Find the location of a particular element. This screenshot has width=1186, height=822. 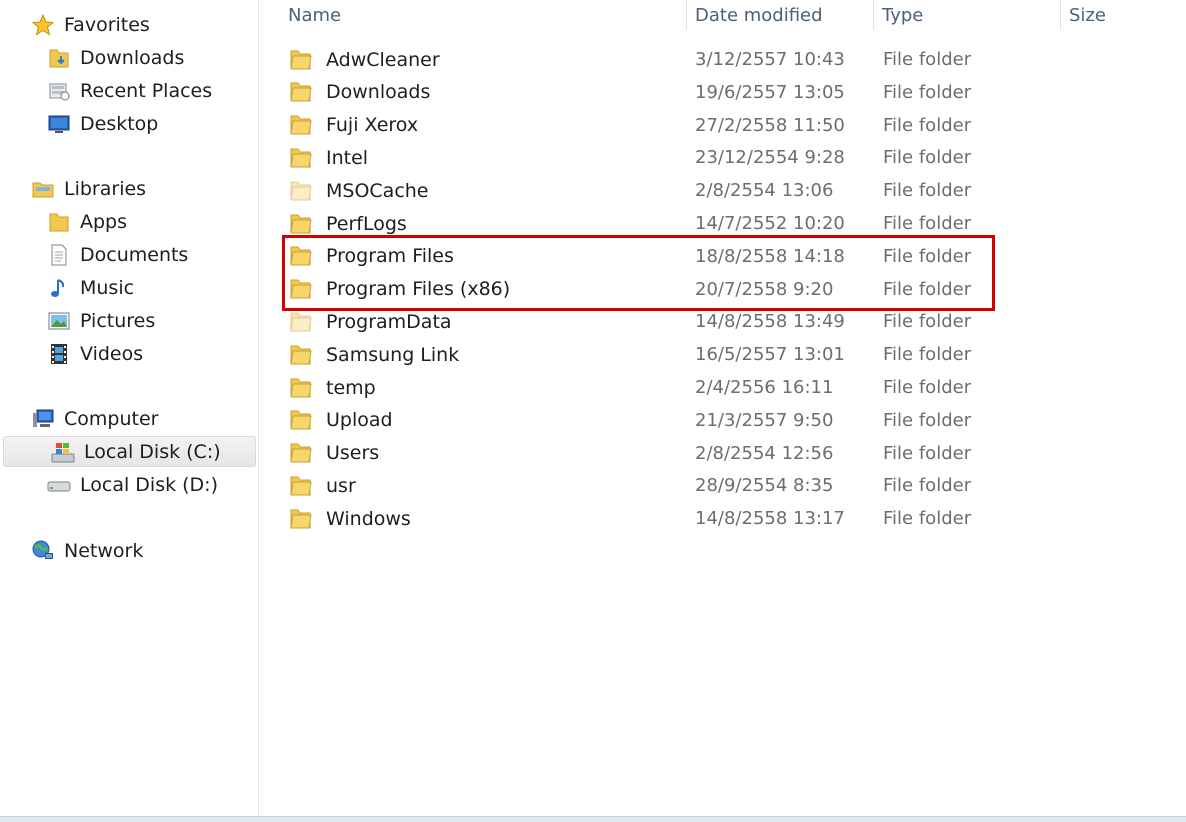

column-header-type: Type is located at coordinates (966, 15).